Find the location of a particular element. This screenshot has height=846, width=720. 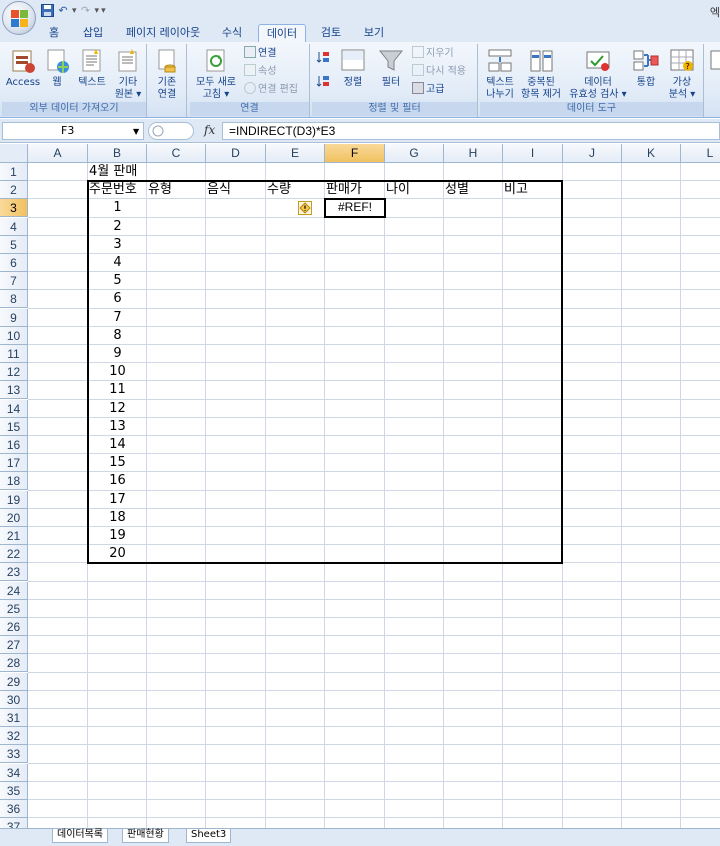

sheet-tab-sheet3: Sheet3 is located at coordinates (209, 836).